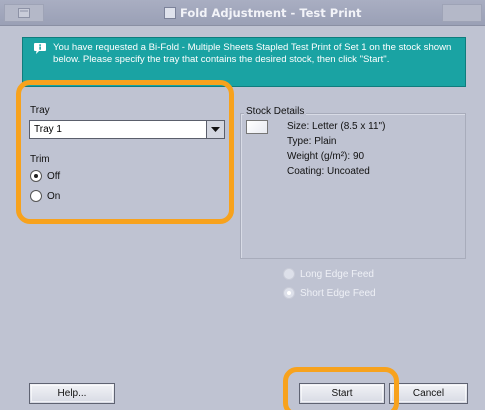 The width and height of the screenshot is (485, 410). Describe the element at coordinates (312, 141) in the screenshot. I see `stock-type: Type: Plain` at that location.